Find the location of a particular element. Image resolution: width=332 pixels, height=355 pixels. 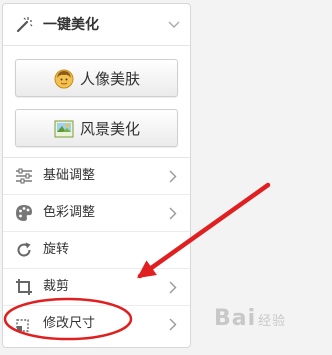

landscape-picture-icon is located at coordinates (64, 129).